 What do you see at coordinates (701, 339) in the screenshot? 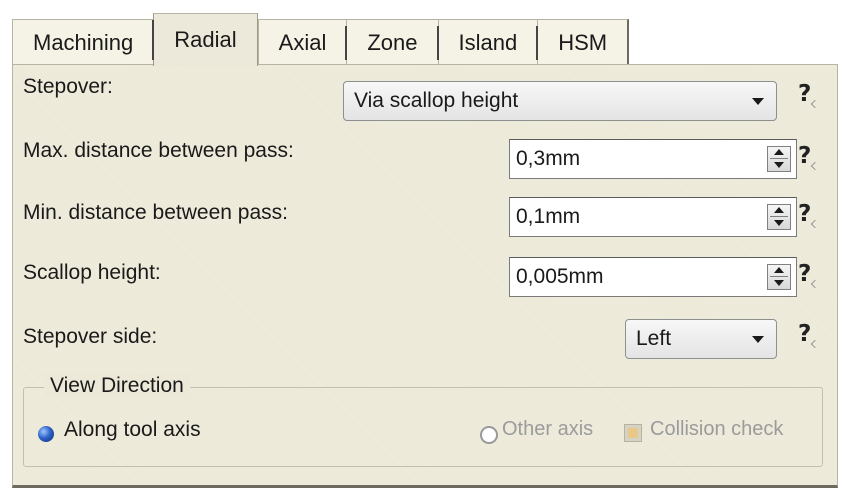
I see `stepover-side-dropdown: Left` at bounding box center [701, 339].